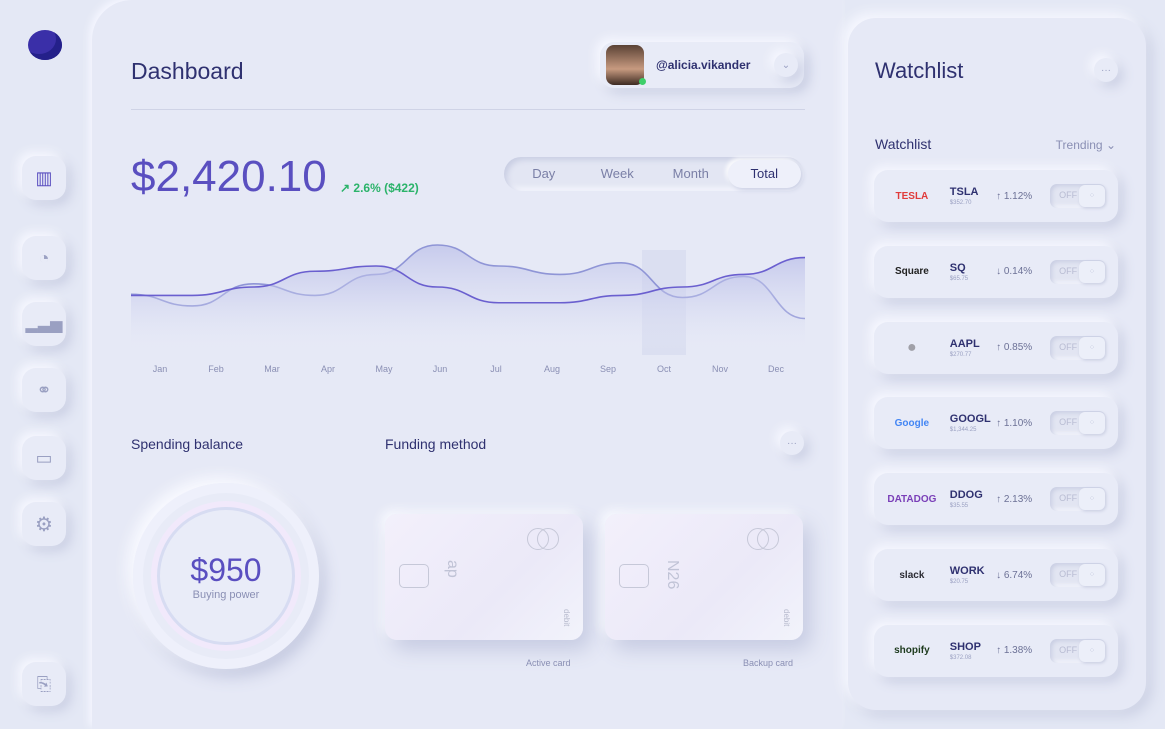  What do you see at coordinates (1018, 196) in the screenshot?
I see `change-value: 1.12%` at bounding box center [1018, 196].